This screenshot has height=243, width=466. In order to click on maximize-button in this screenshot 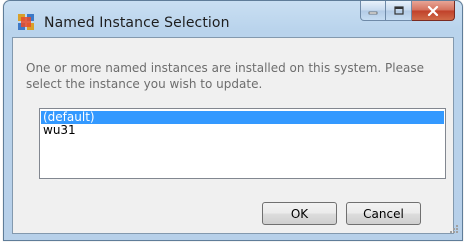, I will do `click(399, 11)`.